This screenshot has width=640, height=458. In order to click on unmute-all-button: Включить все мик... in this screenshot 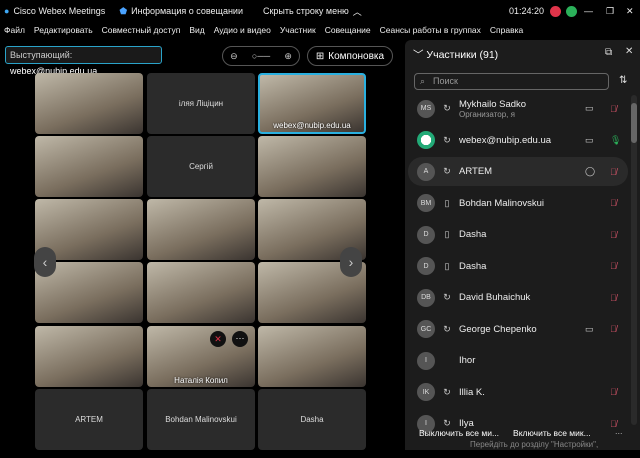, I will do `click(552, 433)`.